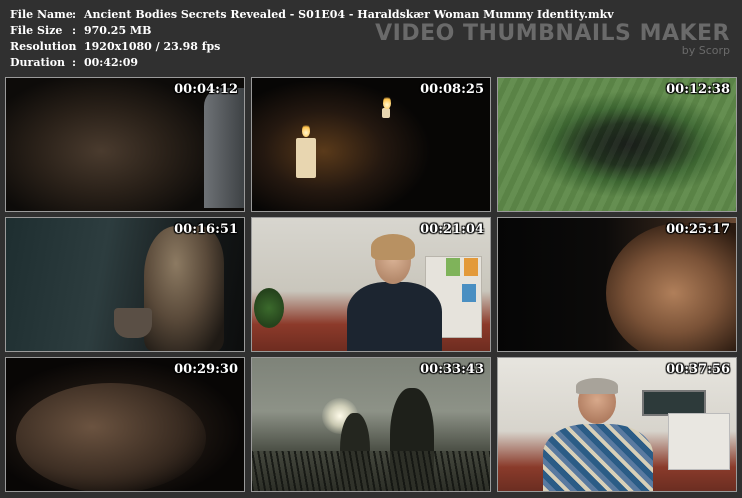 Image resolution: width=742 pixels, height=498 pixels. I want to click on thumbnail-8: 00:33:43, so click(371, 424).